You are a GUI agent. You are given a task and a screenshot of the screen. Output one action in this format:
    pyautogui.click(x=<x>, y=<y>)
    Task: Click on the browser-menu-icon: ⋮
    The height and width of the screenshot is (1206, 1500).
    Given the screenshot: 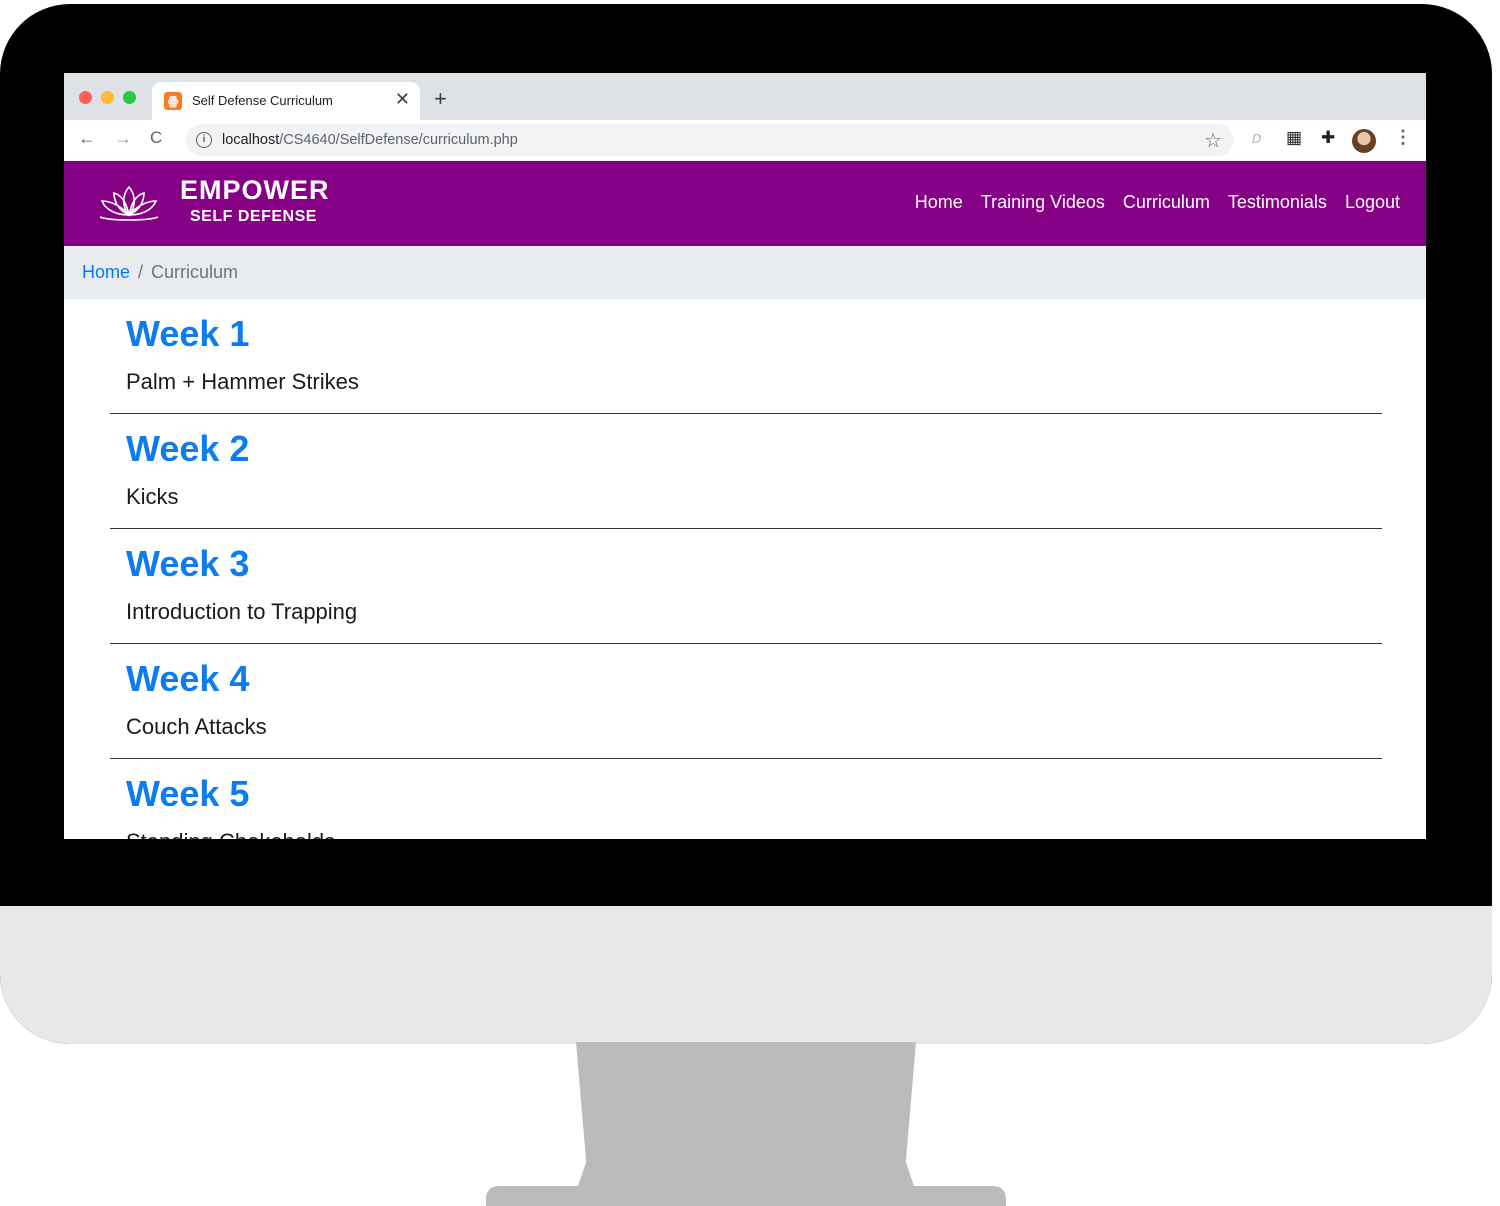 What is the action you would take?
    pyautogui.click(x=1403, y=137)
    